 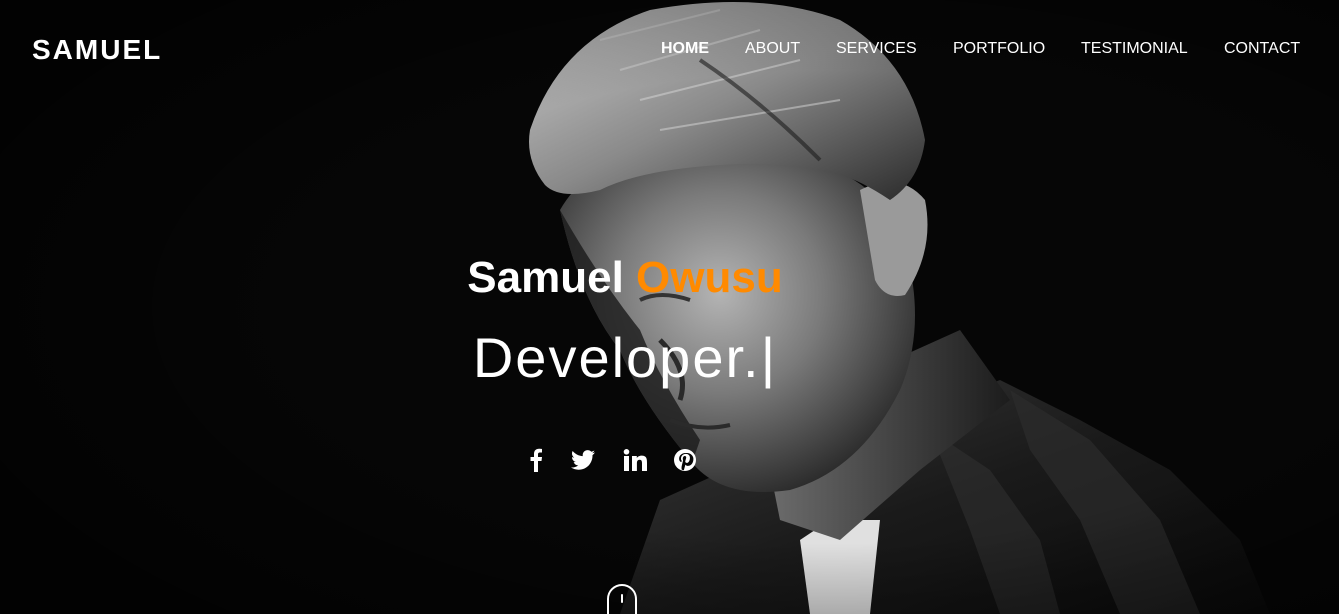 I want to click on pinterest-icon, so click(x=685, y=460).